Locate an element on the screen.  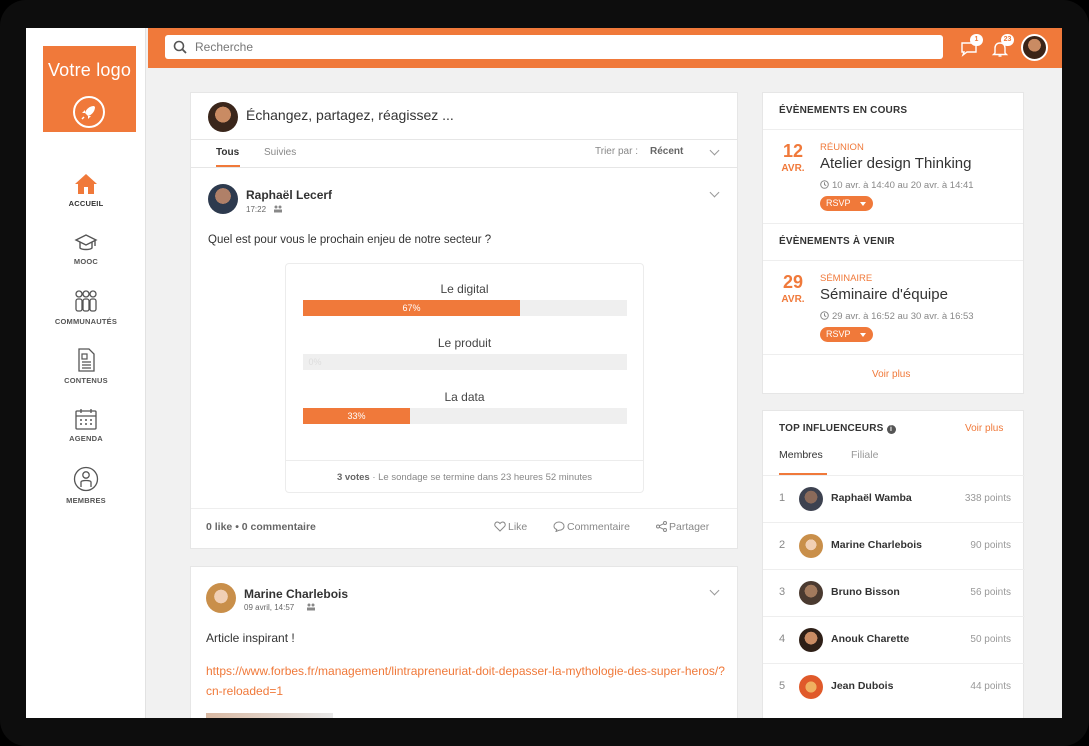
influencers-see-more-link: Voir plus is located at coordinates (984, 428).